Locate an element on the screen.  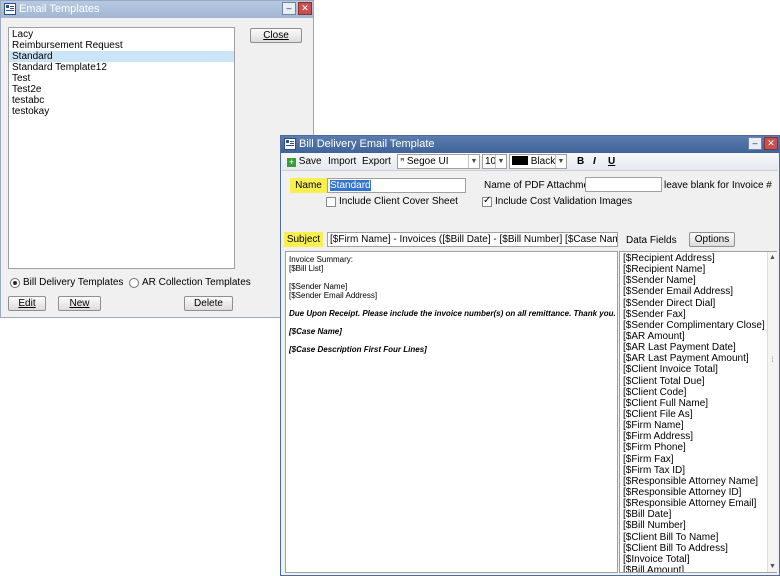
save-button: + Save is located at coordinates (304, 162).